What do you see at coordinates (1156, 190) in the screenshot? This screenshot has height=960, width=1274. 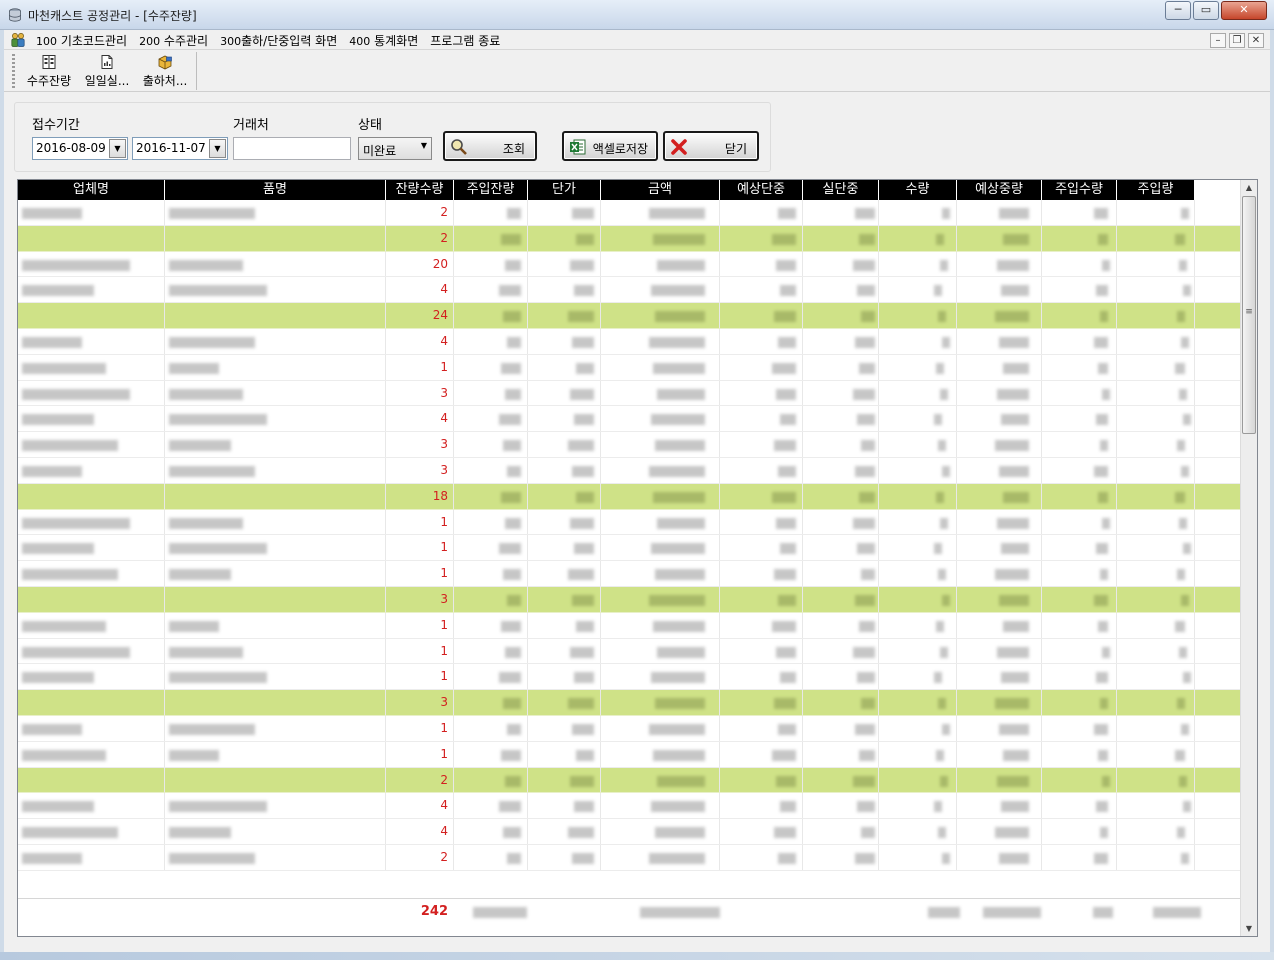 I see `column-header: 주입량` at bounding box center [1156, 190].